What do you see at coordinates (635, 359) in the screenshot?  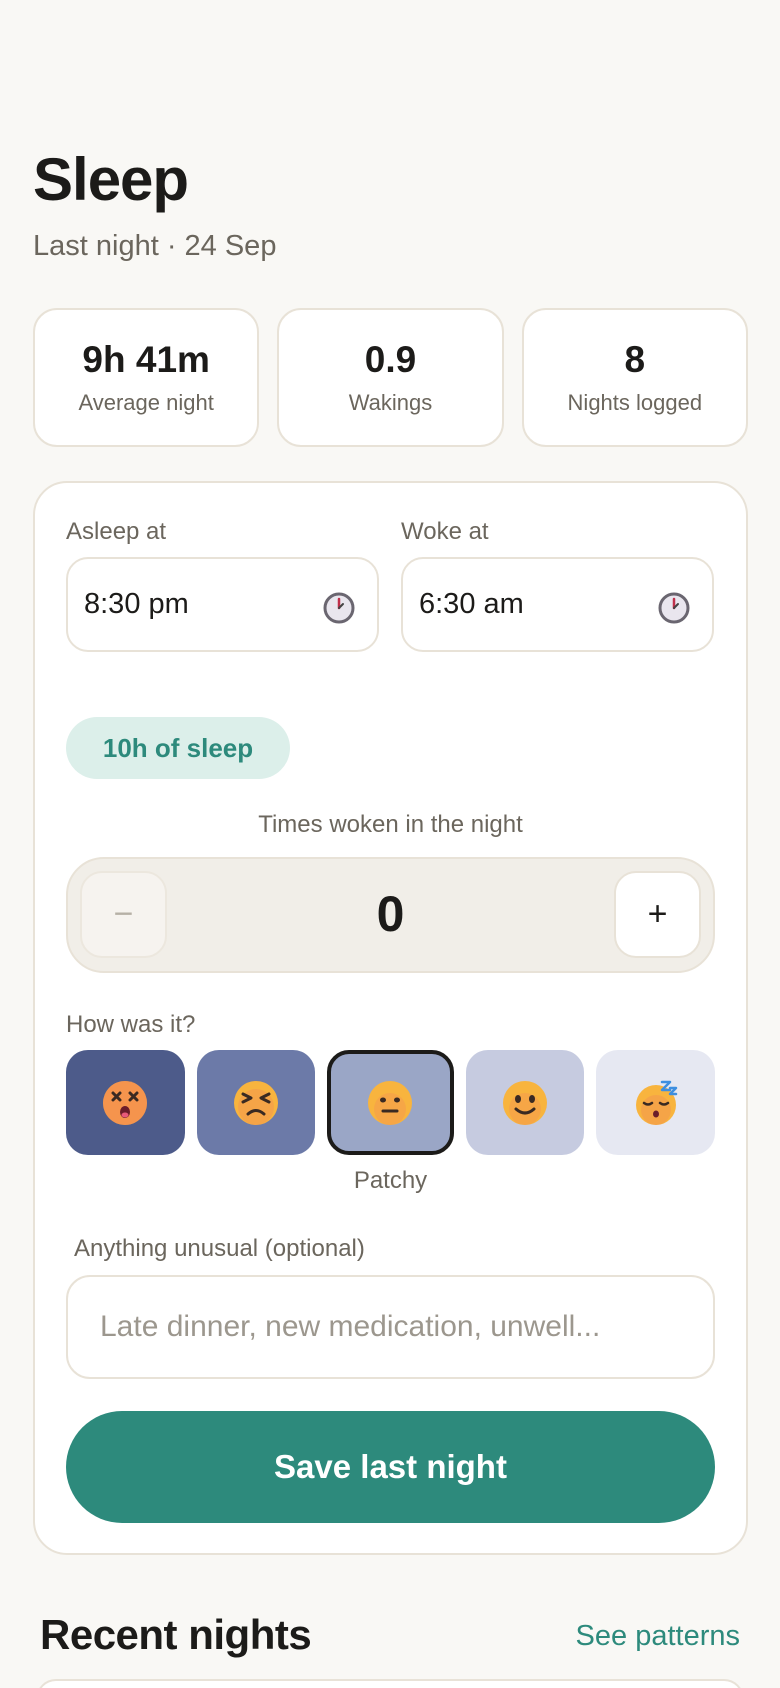 I see `stat-value: 8` at bounding box center [635, 359].